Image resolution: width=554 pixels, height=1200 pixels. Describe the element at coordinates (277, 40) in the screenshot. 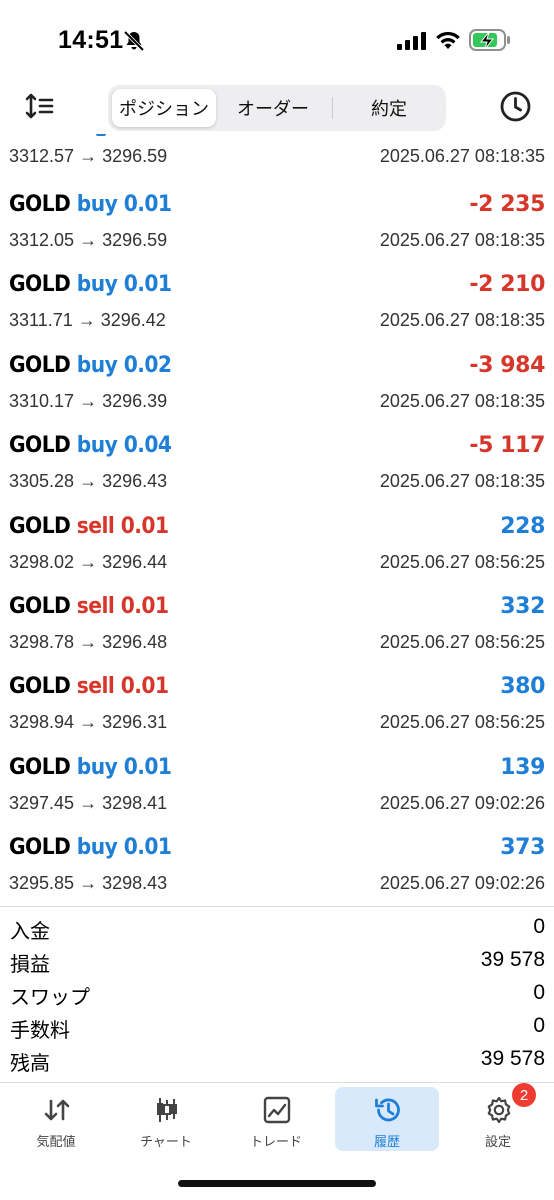

I see `status-bar: 14:51` at that location.